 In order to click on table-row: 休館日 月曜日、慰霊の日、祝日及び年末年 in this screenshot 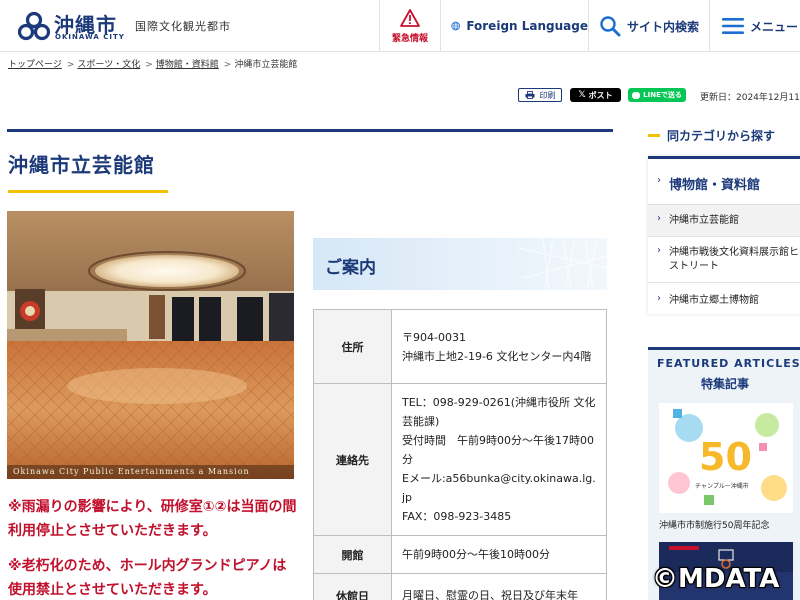, I will do `click(460, 586)`.